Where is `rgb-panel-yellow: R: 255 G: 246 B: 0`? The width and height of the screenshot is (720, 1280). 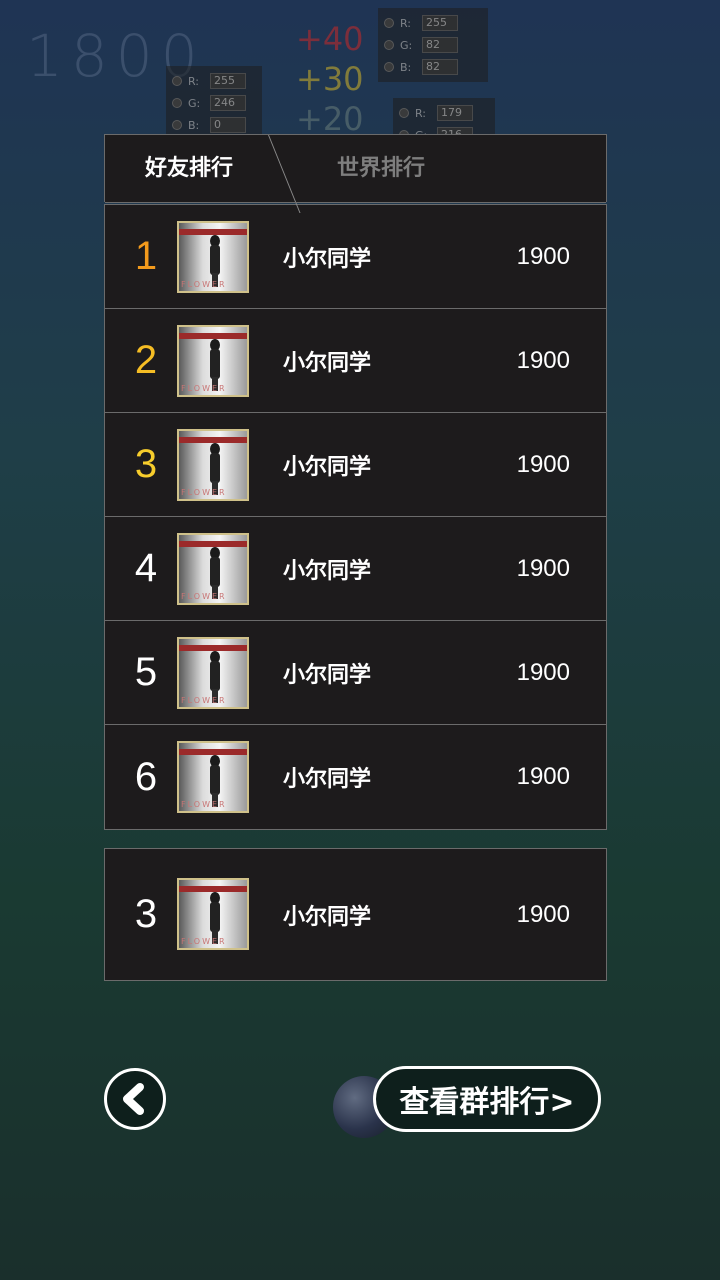 rgb-panel-yellow: R: 255 G: 246 B: 0 is located at coordinates (214, 103).